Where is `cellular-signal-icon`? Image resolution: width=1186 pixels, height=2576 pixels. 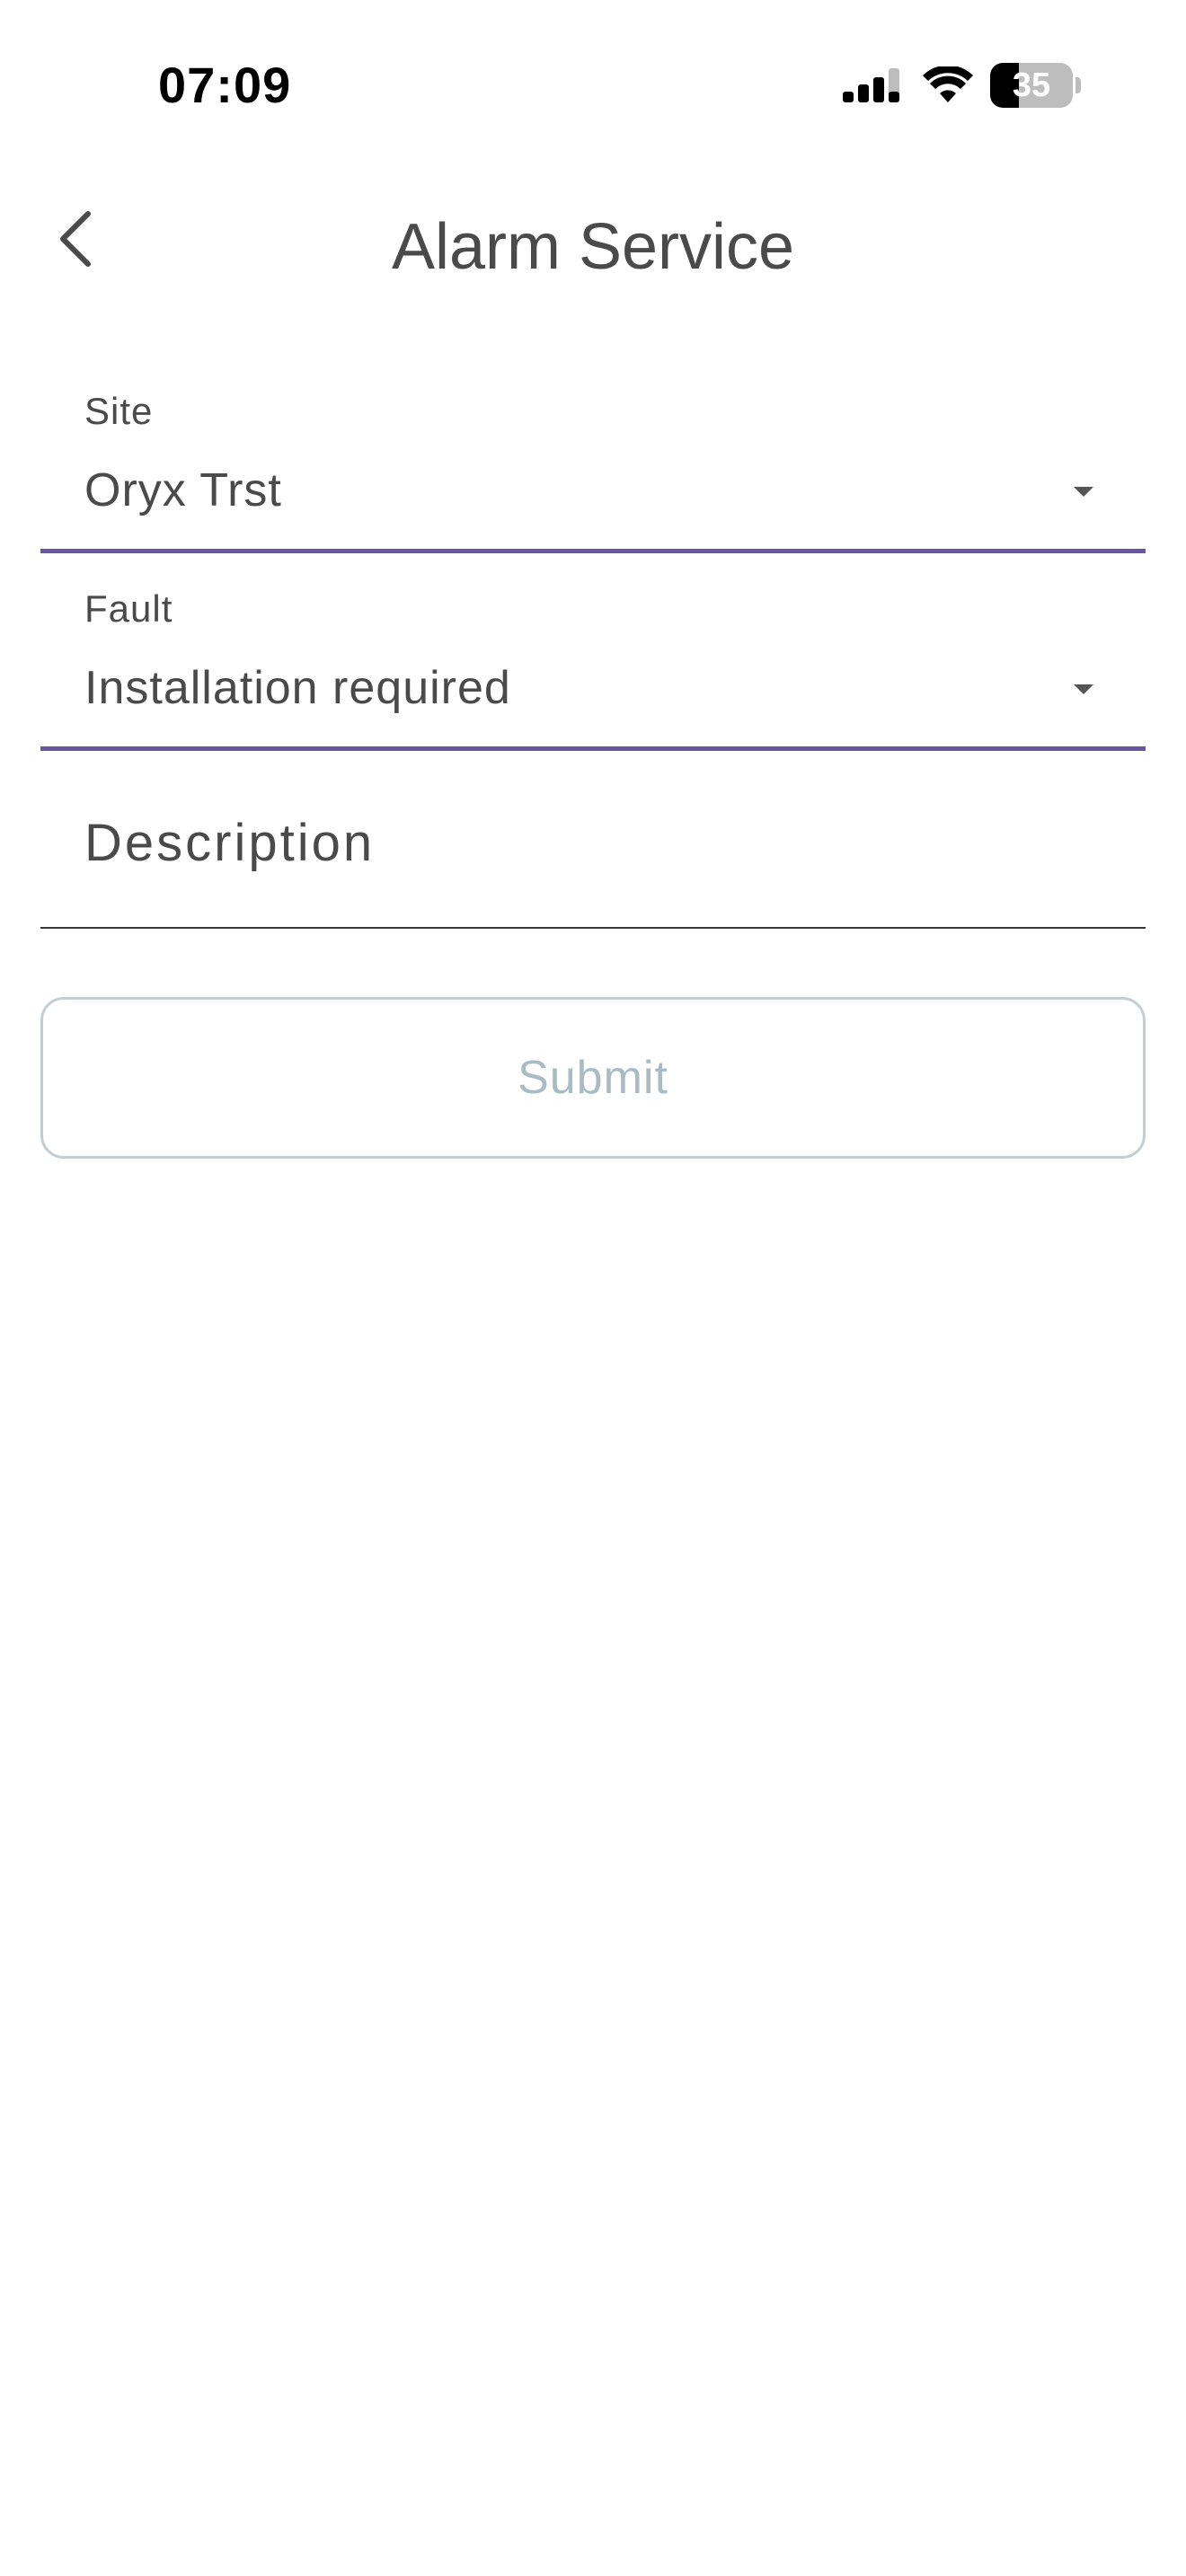 cellular-signal-icon is located at coordinates (871, 85).